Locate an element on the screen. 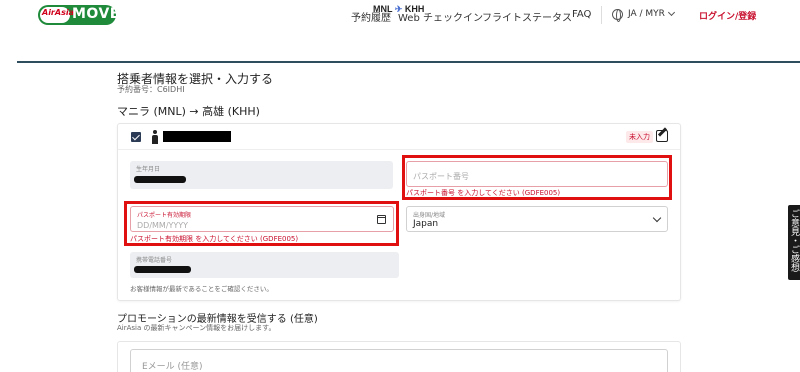  date-of-birth-field: 生年月日 is located at coordinates (261, 175).